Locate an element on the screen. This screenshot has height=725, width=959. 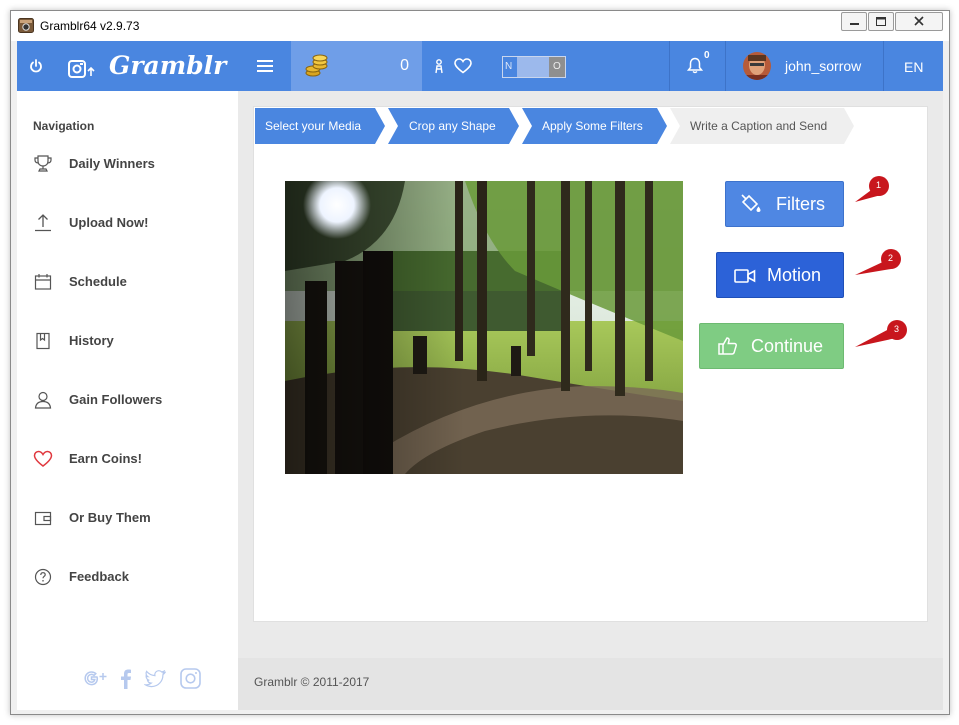
bookmark-icon is located at coordinates (43, 341).